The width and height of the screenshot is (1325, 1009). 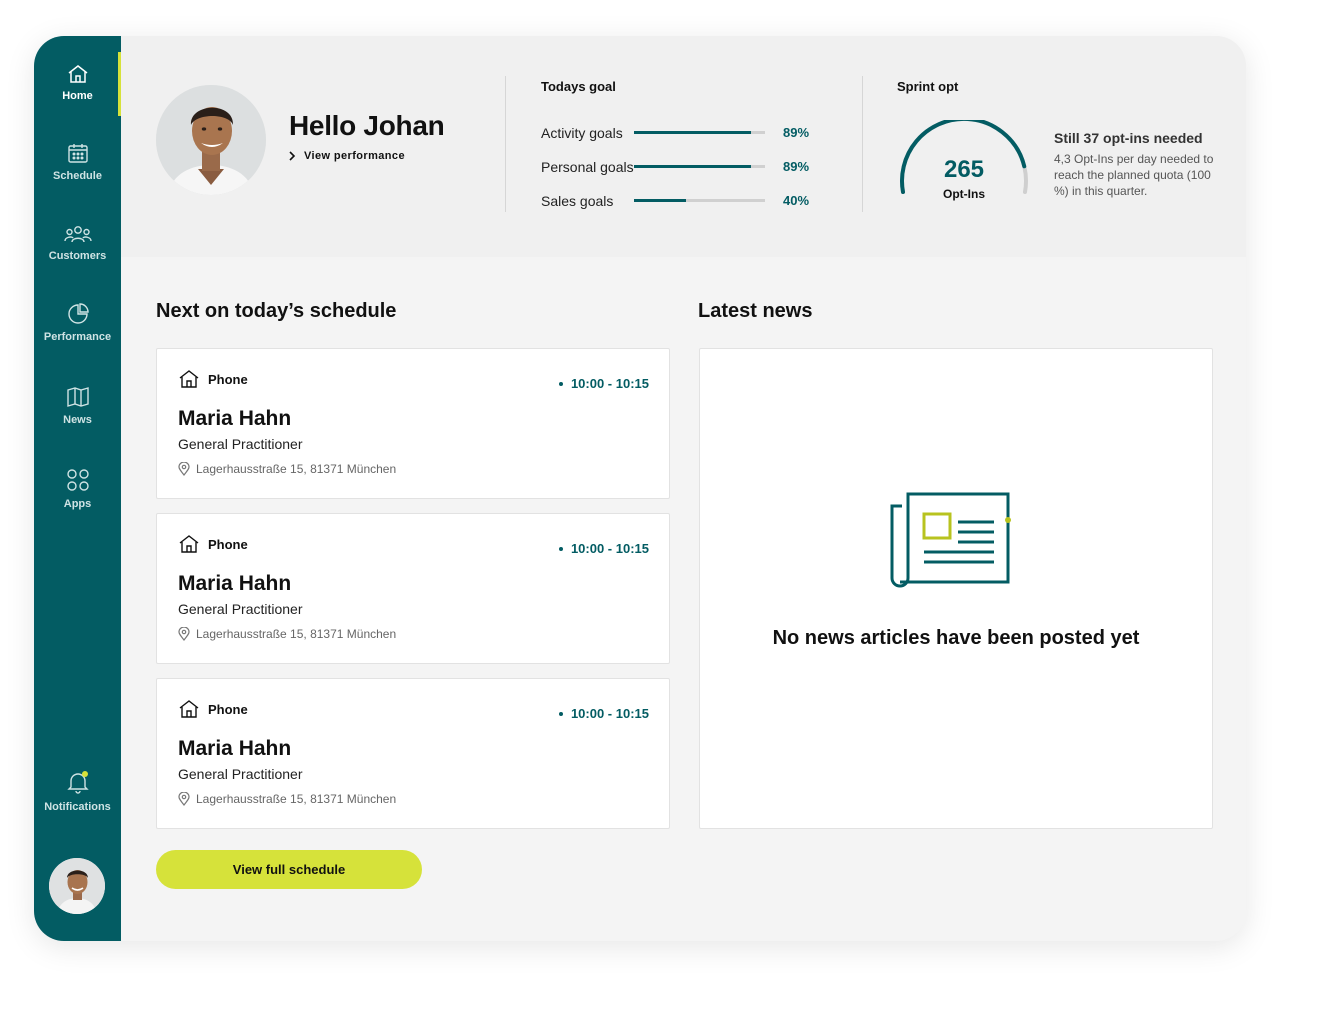 What do you see at coordinates (367, 125) in the screenshot?
I see `greeting-title: Hello Johan` at bounding box center [367, 125].